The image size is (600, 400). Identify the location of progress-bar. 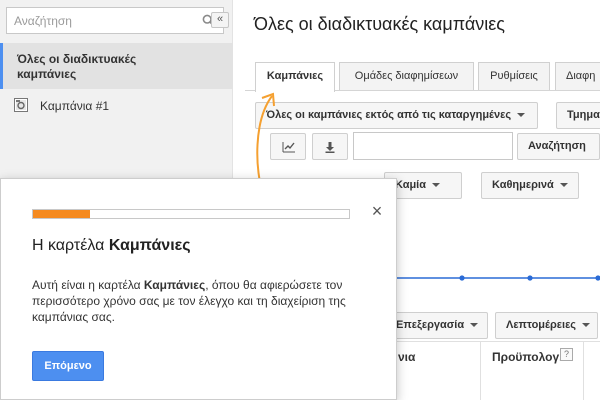
(191, 214).